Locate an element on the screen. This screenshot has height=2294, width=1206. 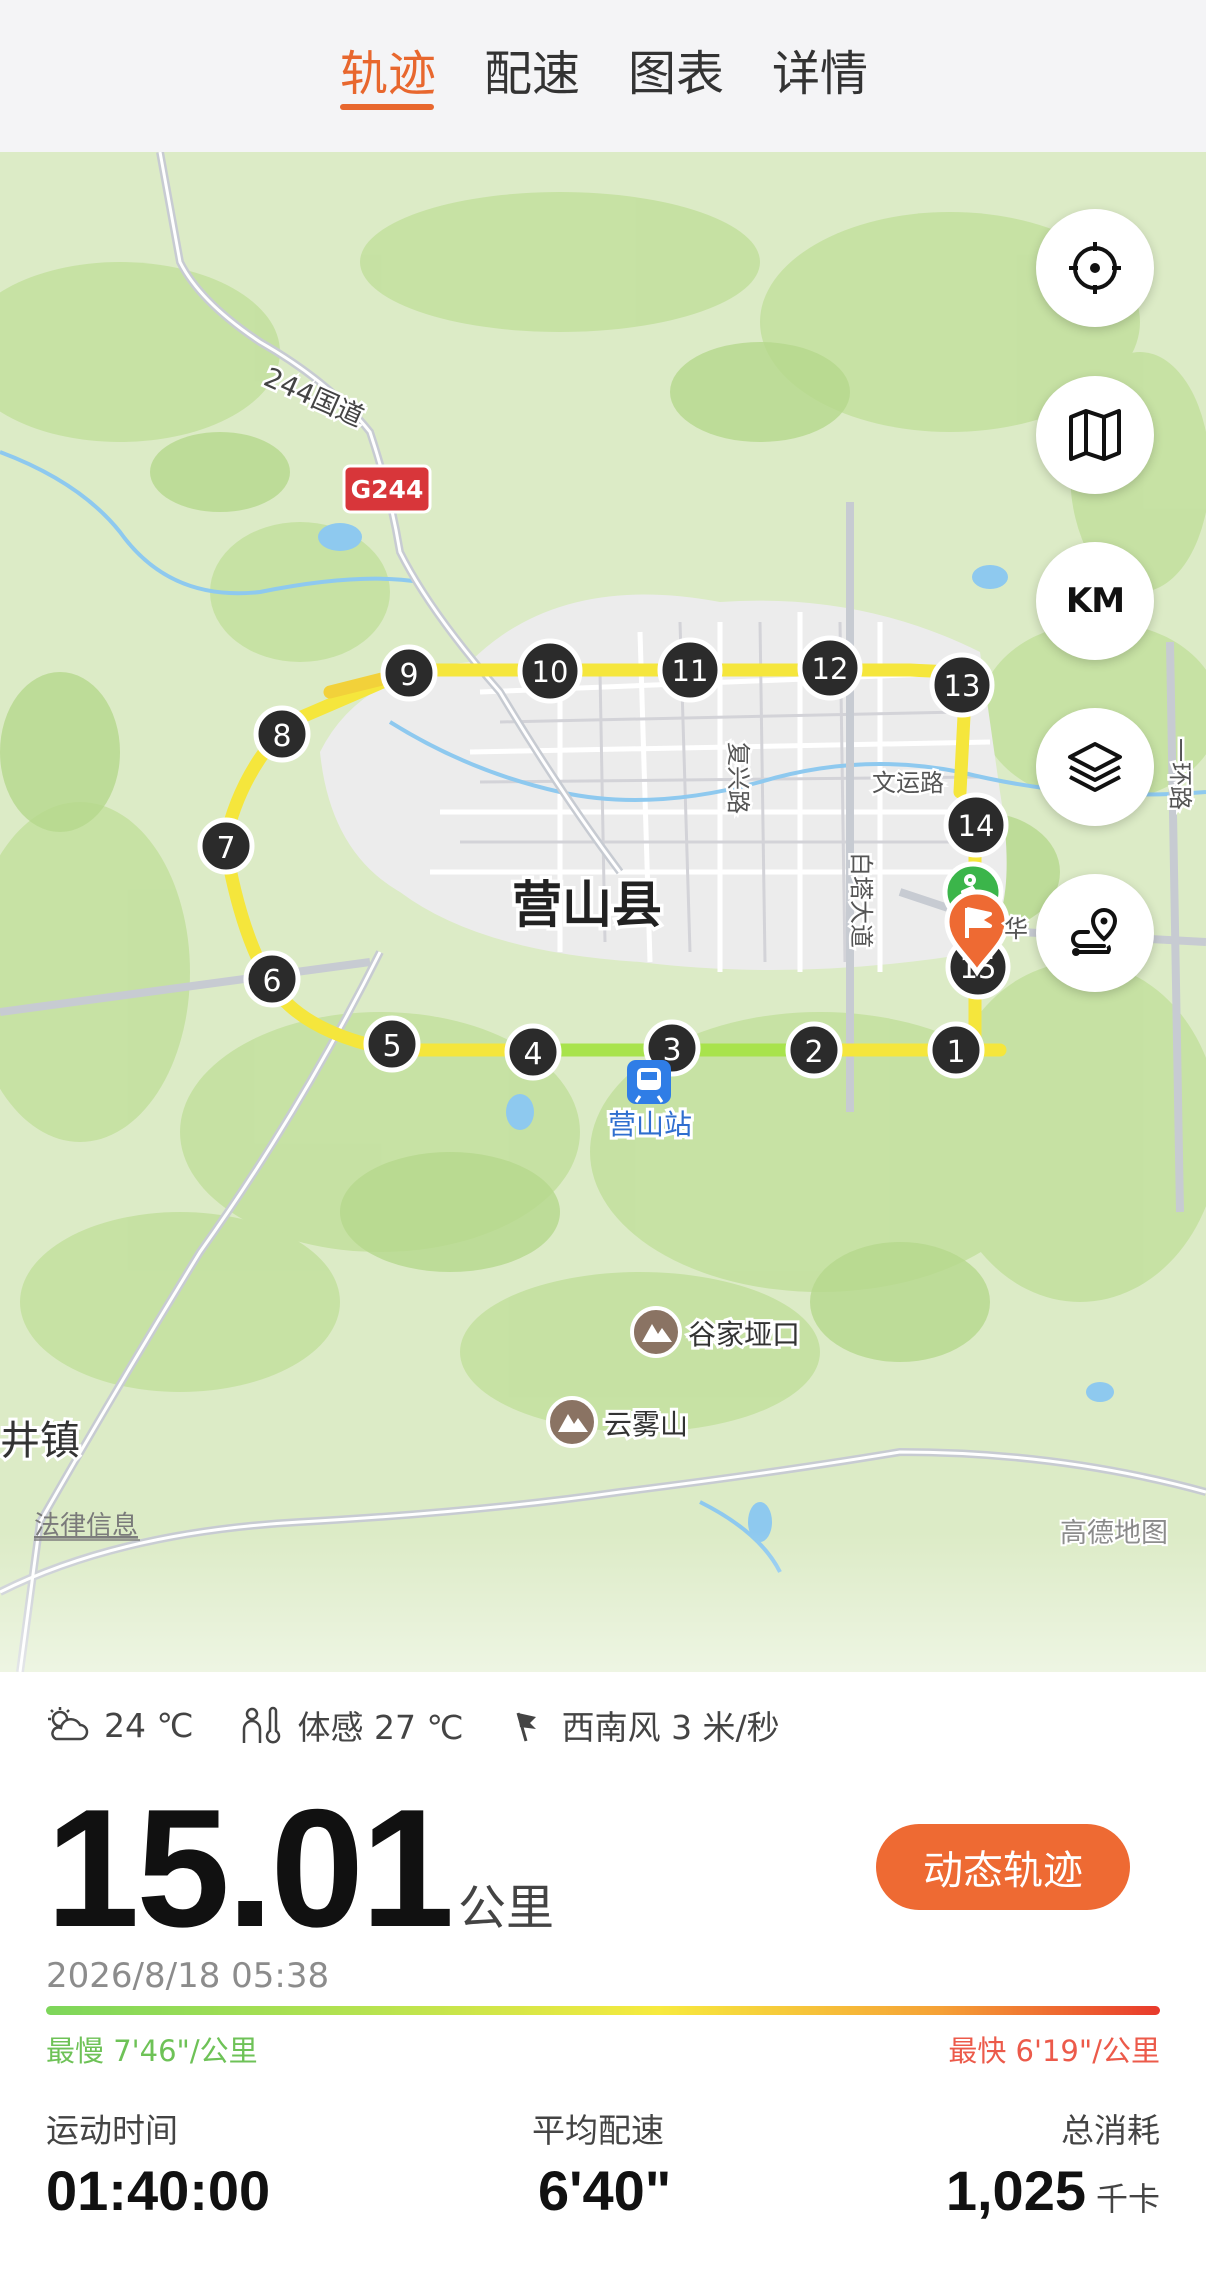
road-label-fuxing: 复兴路 is located at coordinates (738, 778).